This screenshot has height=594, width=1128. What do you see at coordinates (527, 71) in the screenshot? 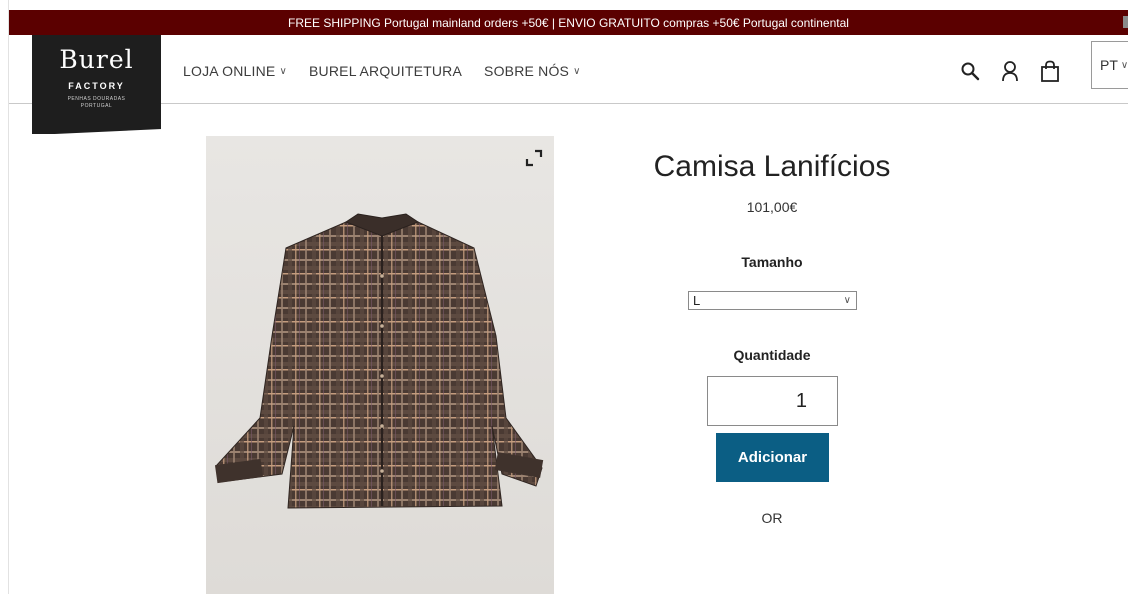
I see `nav-item-label: SOBRE NÓS` at bounding box center [527, 71].